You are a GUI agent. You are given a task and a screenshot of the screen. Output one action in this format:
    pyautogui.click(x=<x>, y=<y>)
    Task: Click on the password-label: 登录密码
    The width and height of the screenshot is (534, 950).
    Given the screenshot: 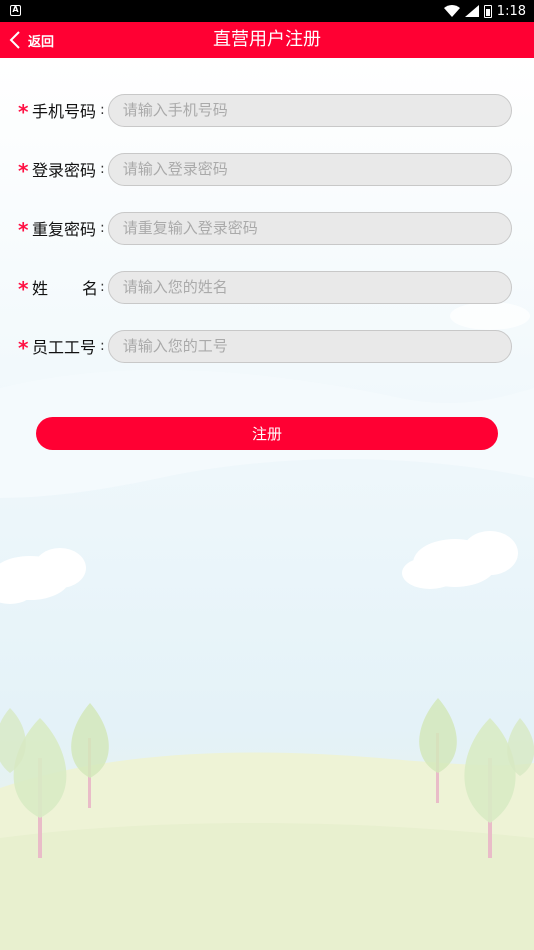 What is the action you would take?
    pyautogui.click(x=64, y=170)
    